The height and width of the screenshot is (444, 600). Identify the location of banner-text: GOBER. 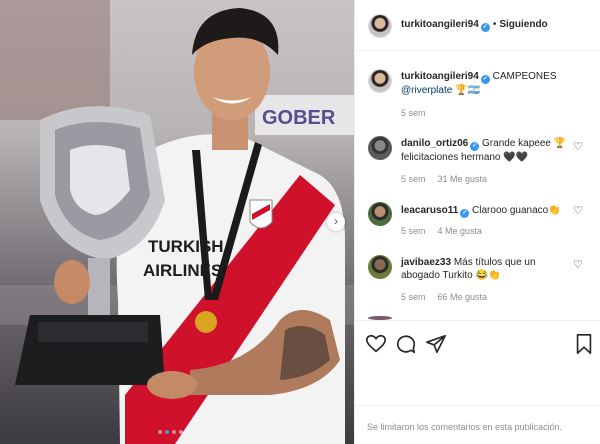
(299, 118).